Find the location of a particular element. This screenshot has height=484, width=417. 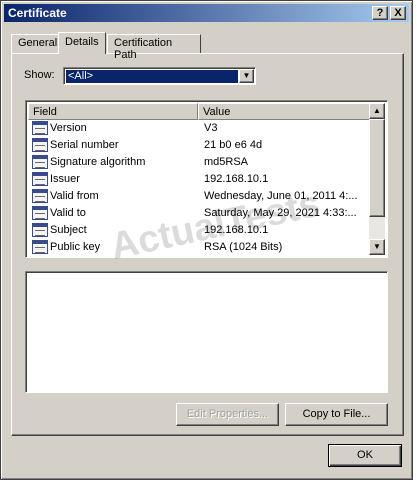

fields-list-scrollbar: ▲ ▼ is located at coordinates (377, 179).